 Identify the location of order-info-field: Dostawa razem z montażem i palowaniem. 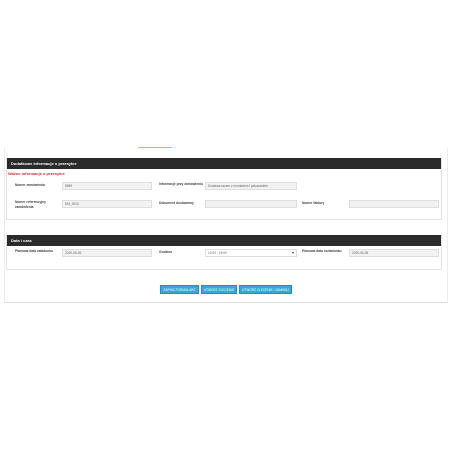
(251, 186).